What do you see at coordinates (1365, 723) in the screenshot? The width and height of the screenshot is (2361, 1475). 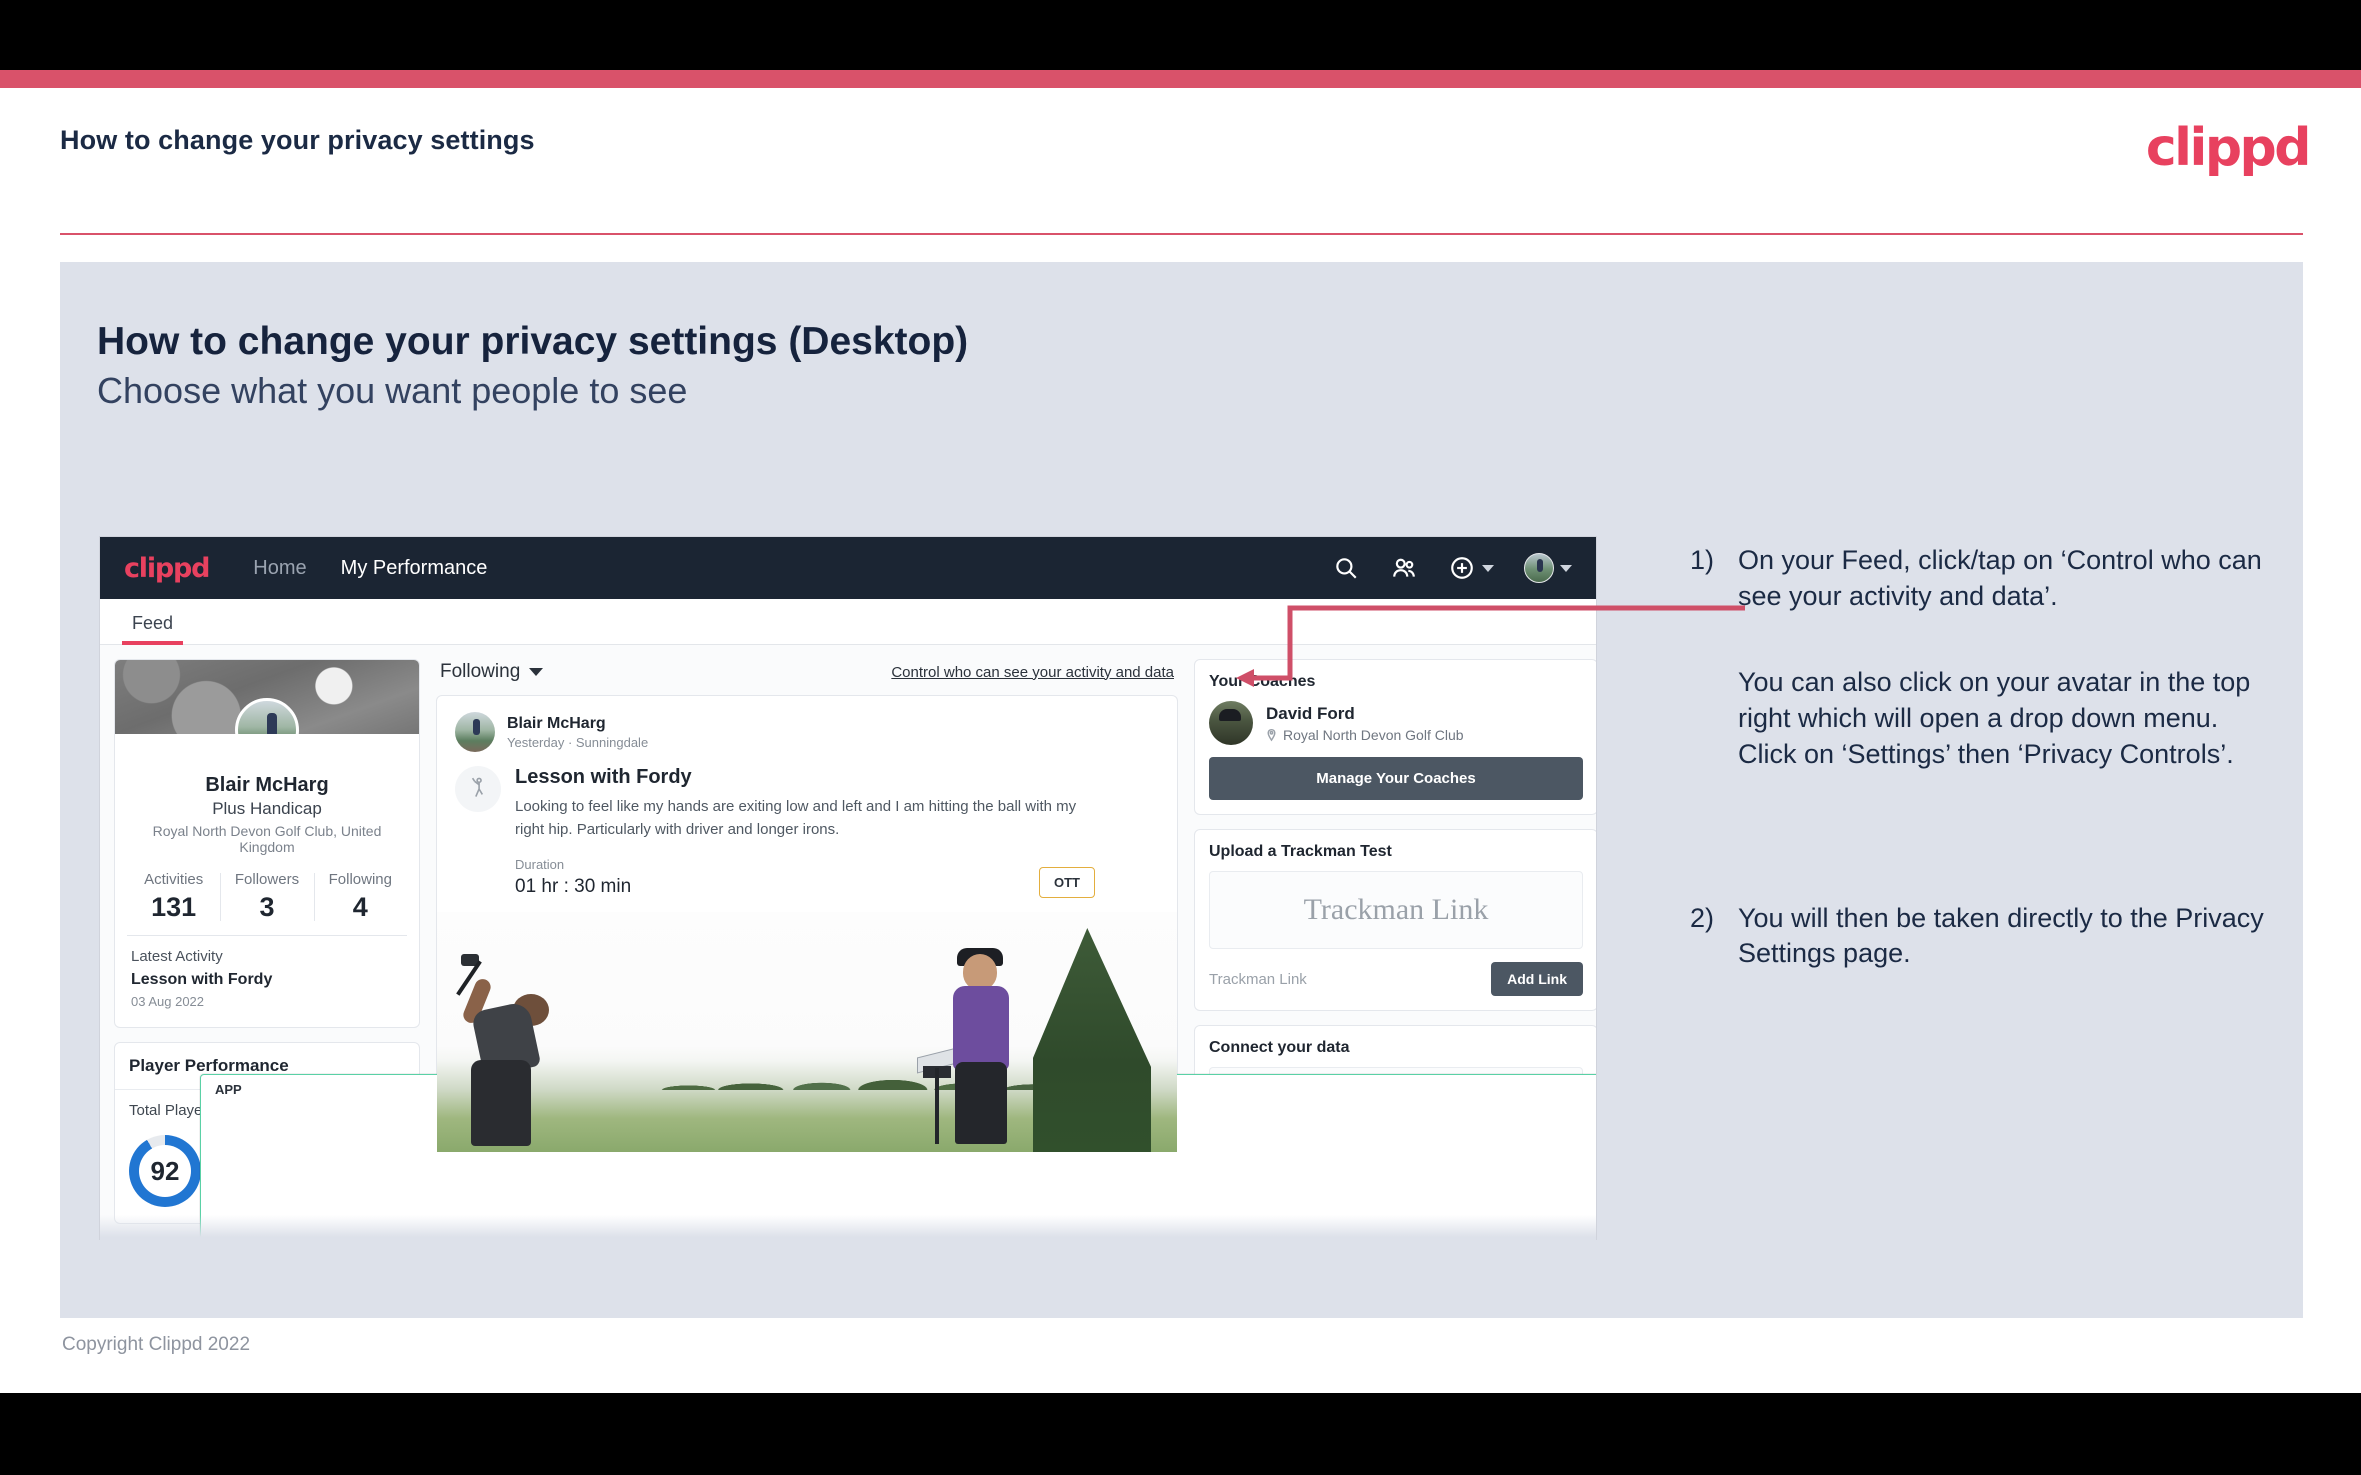 I see `coach-info: David Ford Royal North Devon Golf Club` at bounding box center [1365, 723].